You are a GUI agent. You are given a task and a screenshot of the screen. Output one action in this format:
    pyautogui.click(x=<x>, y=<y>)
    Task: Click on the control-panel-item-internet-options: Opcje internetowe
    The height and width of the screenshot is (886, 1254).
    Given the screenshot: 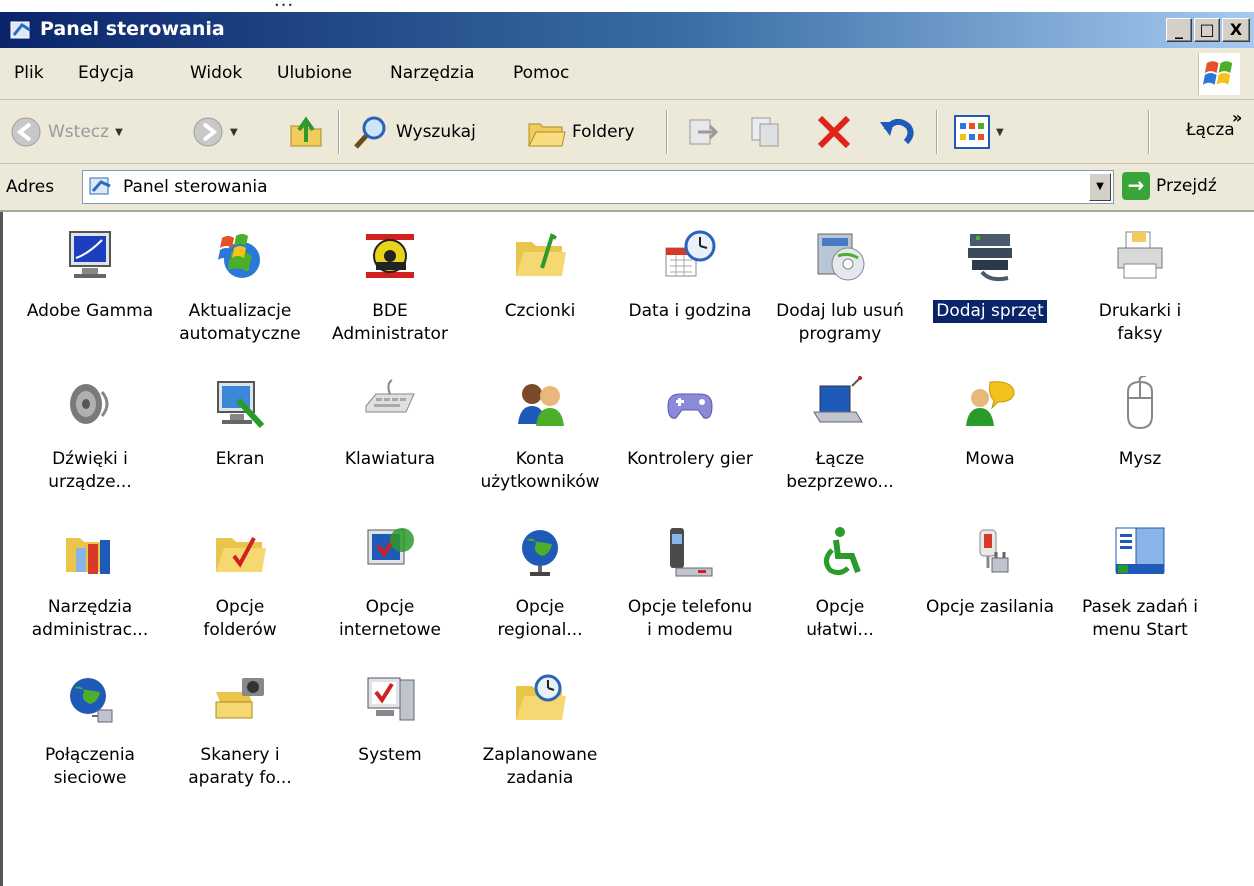 What is the action you would take?
    pyautogui.click(x=390, y=598)
    